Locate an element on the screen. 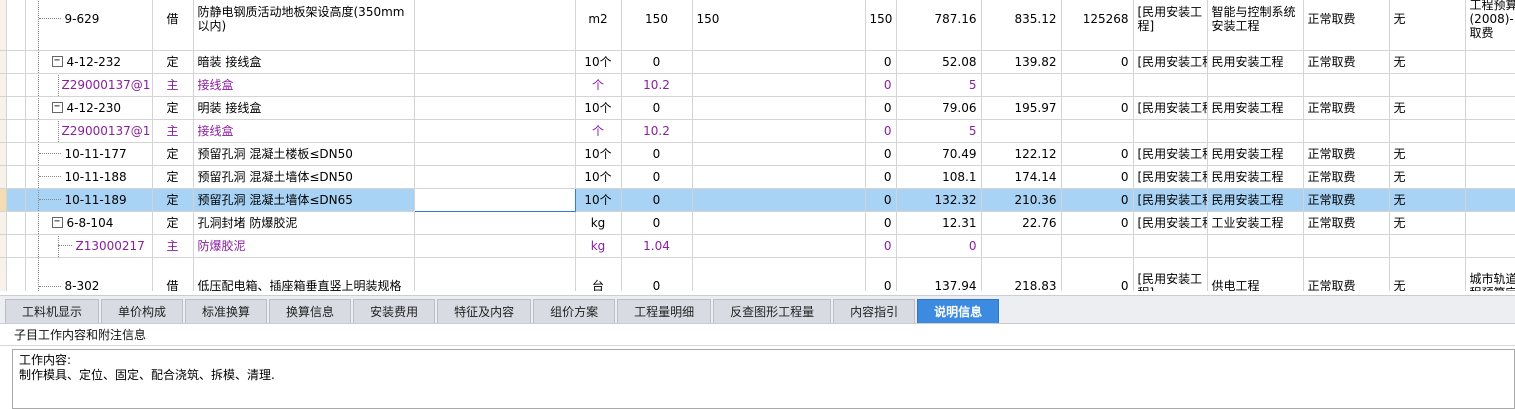  tab-4: 安装费用 is located at coordinates (394, 311).